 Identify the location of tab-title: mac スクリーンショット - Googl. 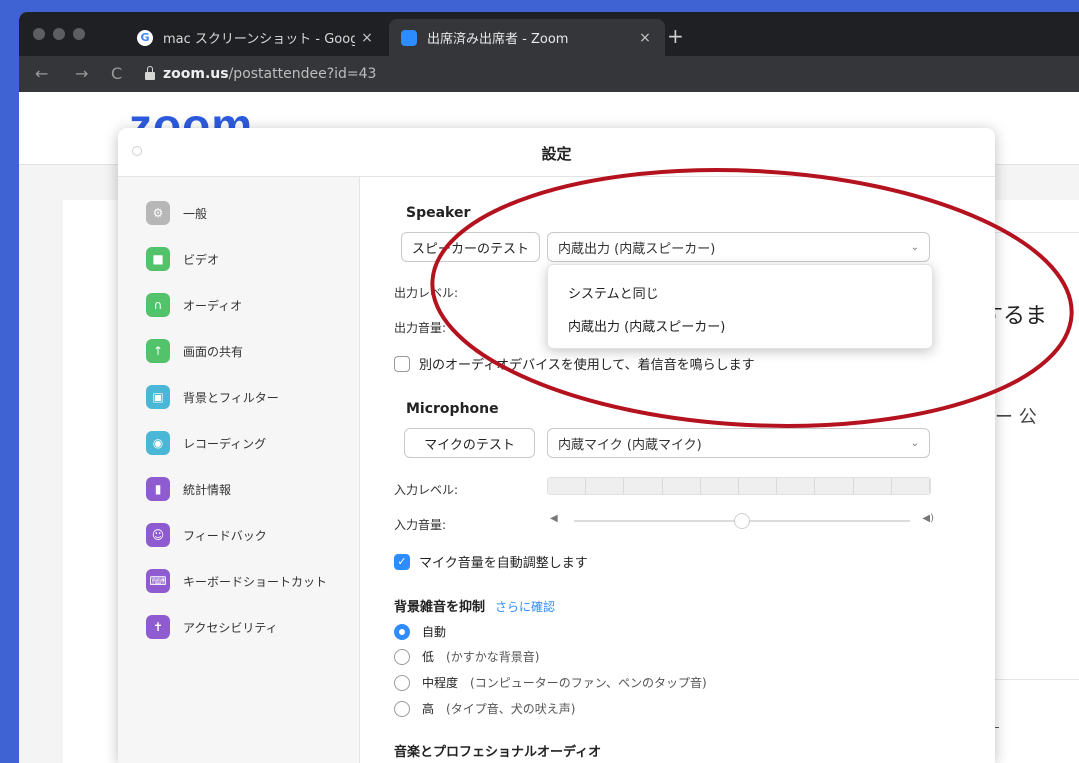
(259, 39).